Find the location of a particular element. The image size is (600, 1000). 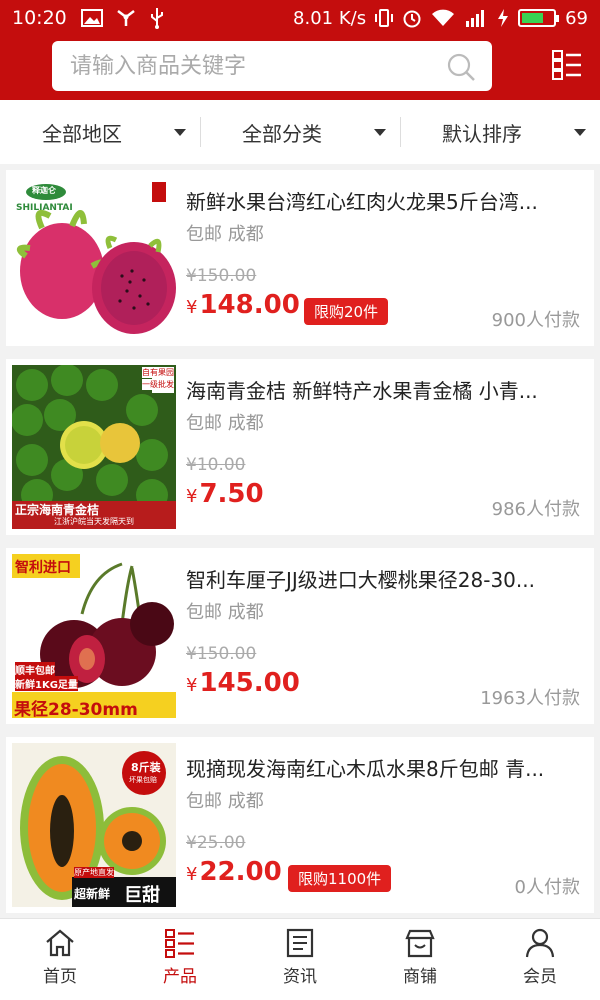

nav-home: 首页 is located at coordinates (60, 959).